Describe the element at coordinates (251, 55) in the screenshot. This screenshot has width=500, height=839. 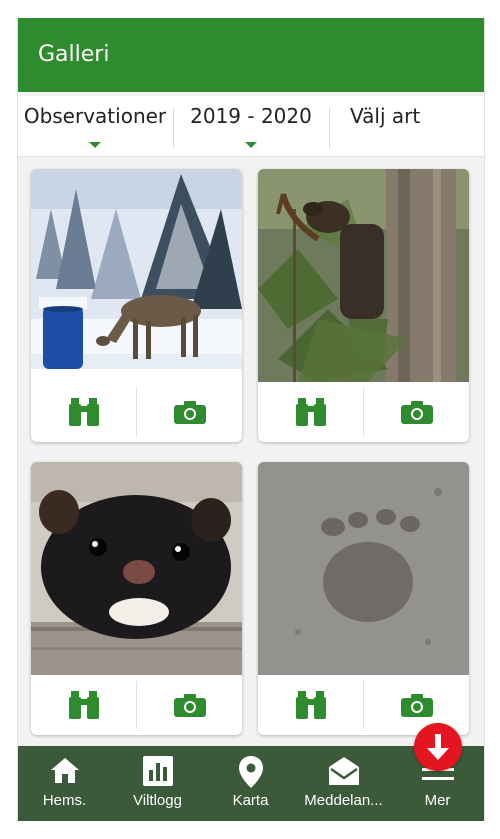
I see `app-header: Galleri` at that location.